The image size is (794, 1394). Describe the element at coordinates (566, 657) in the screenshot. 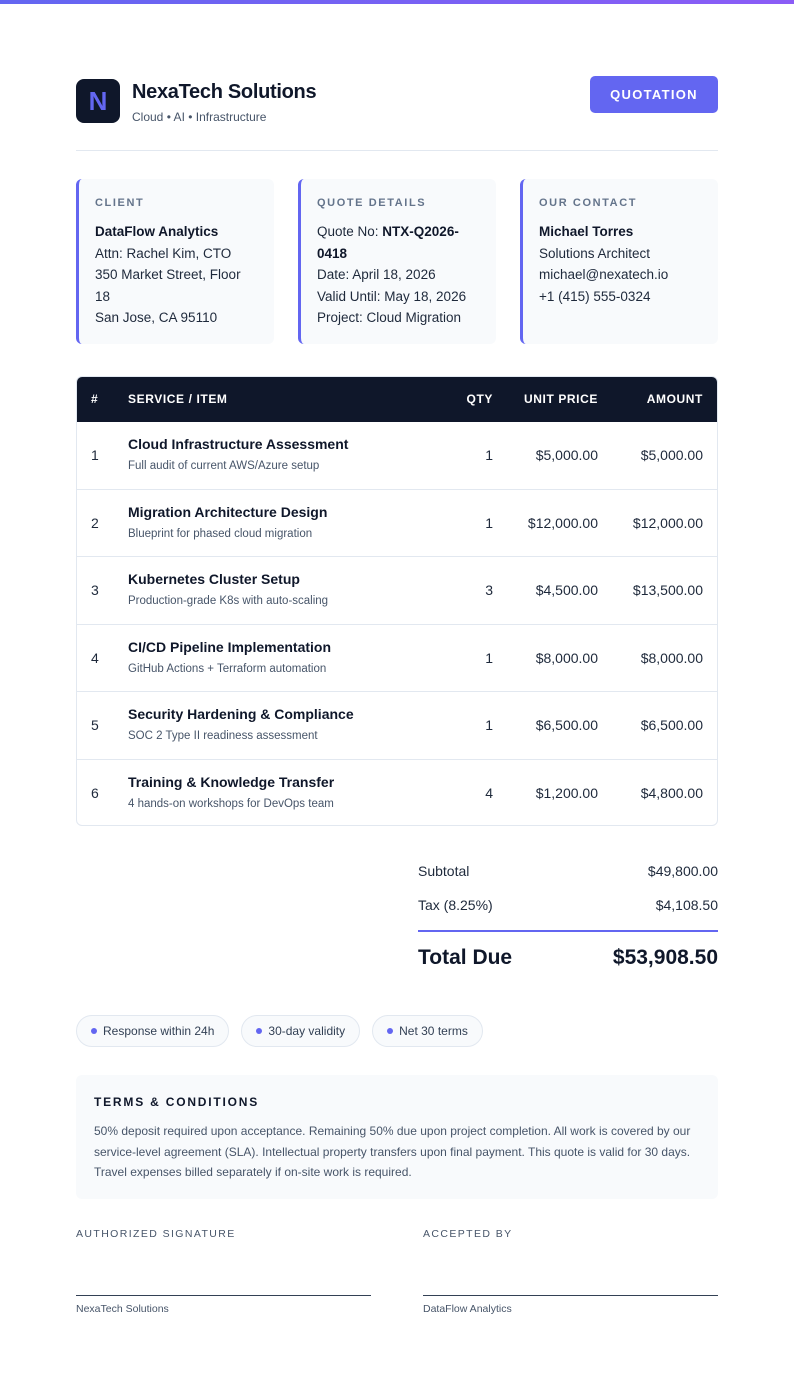

I see `row-unit-price: $8,000.00` at that location.